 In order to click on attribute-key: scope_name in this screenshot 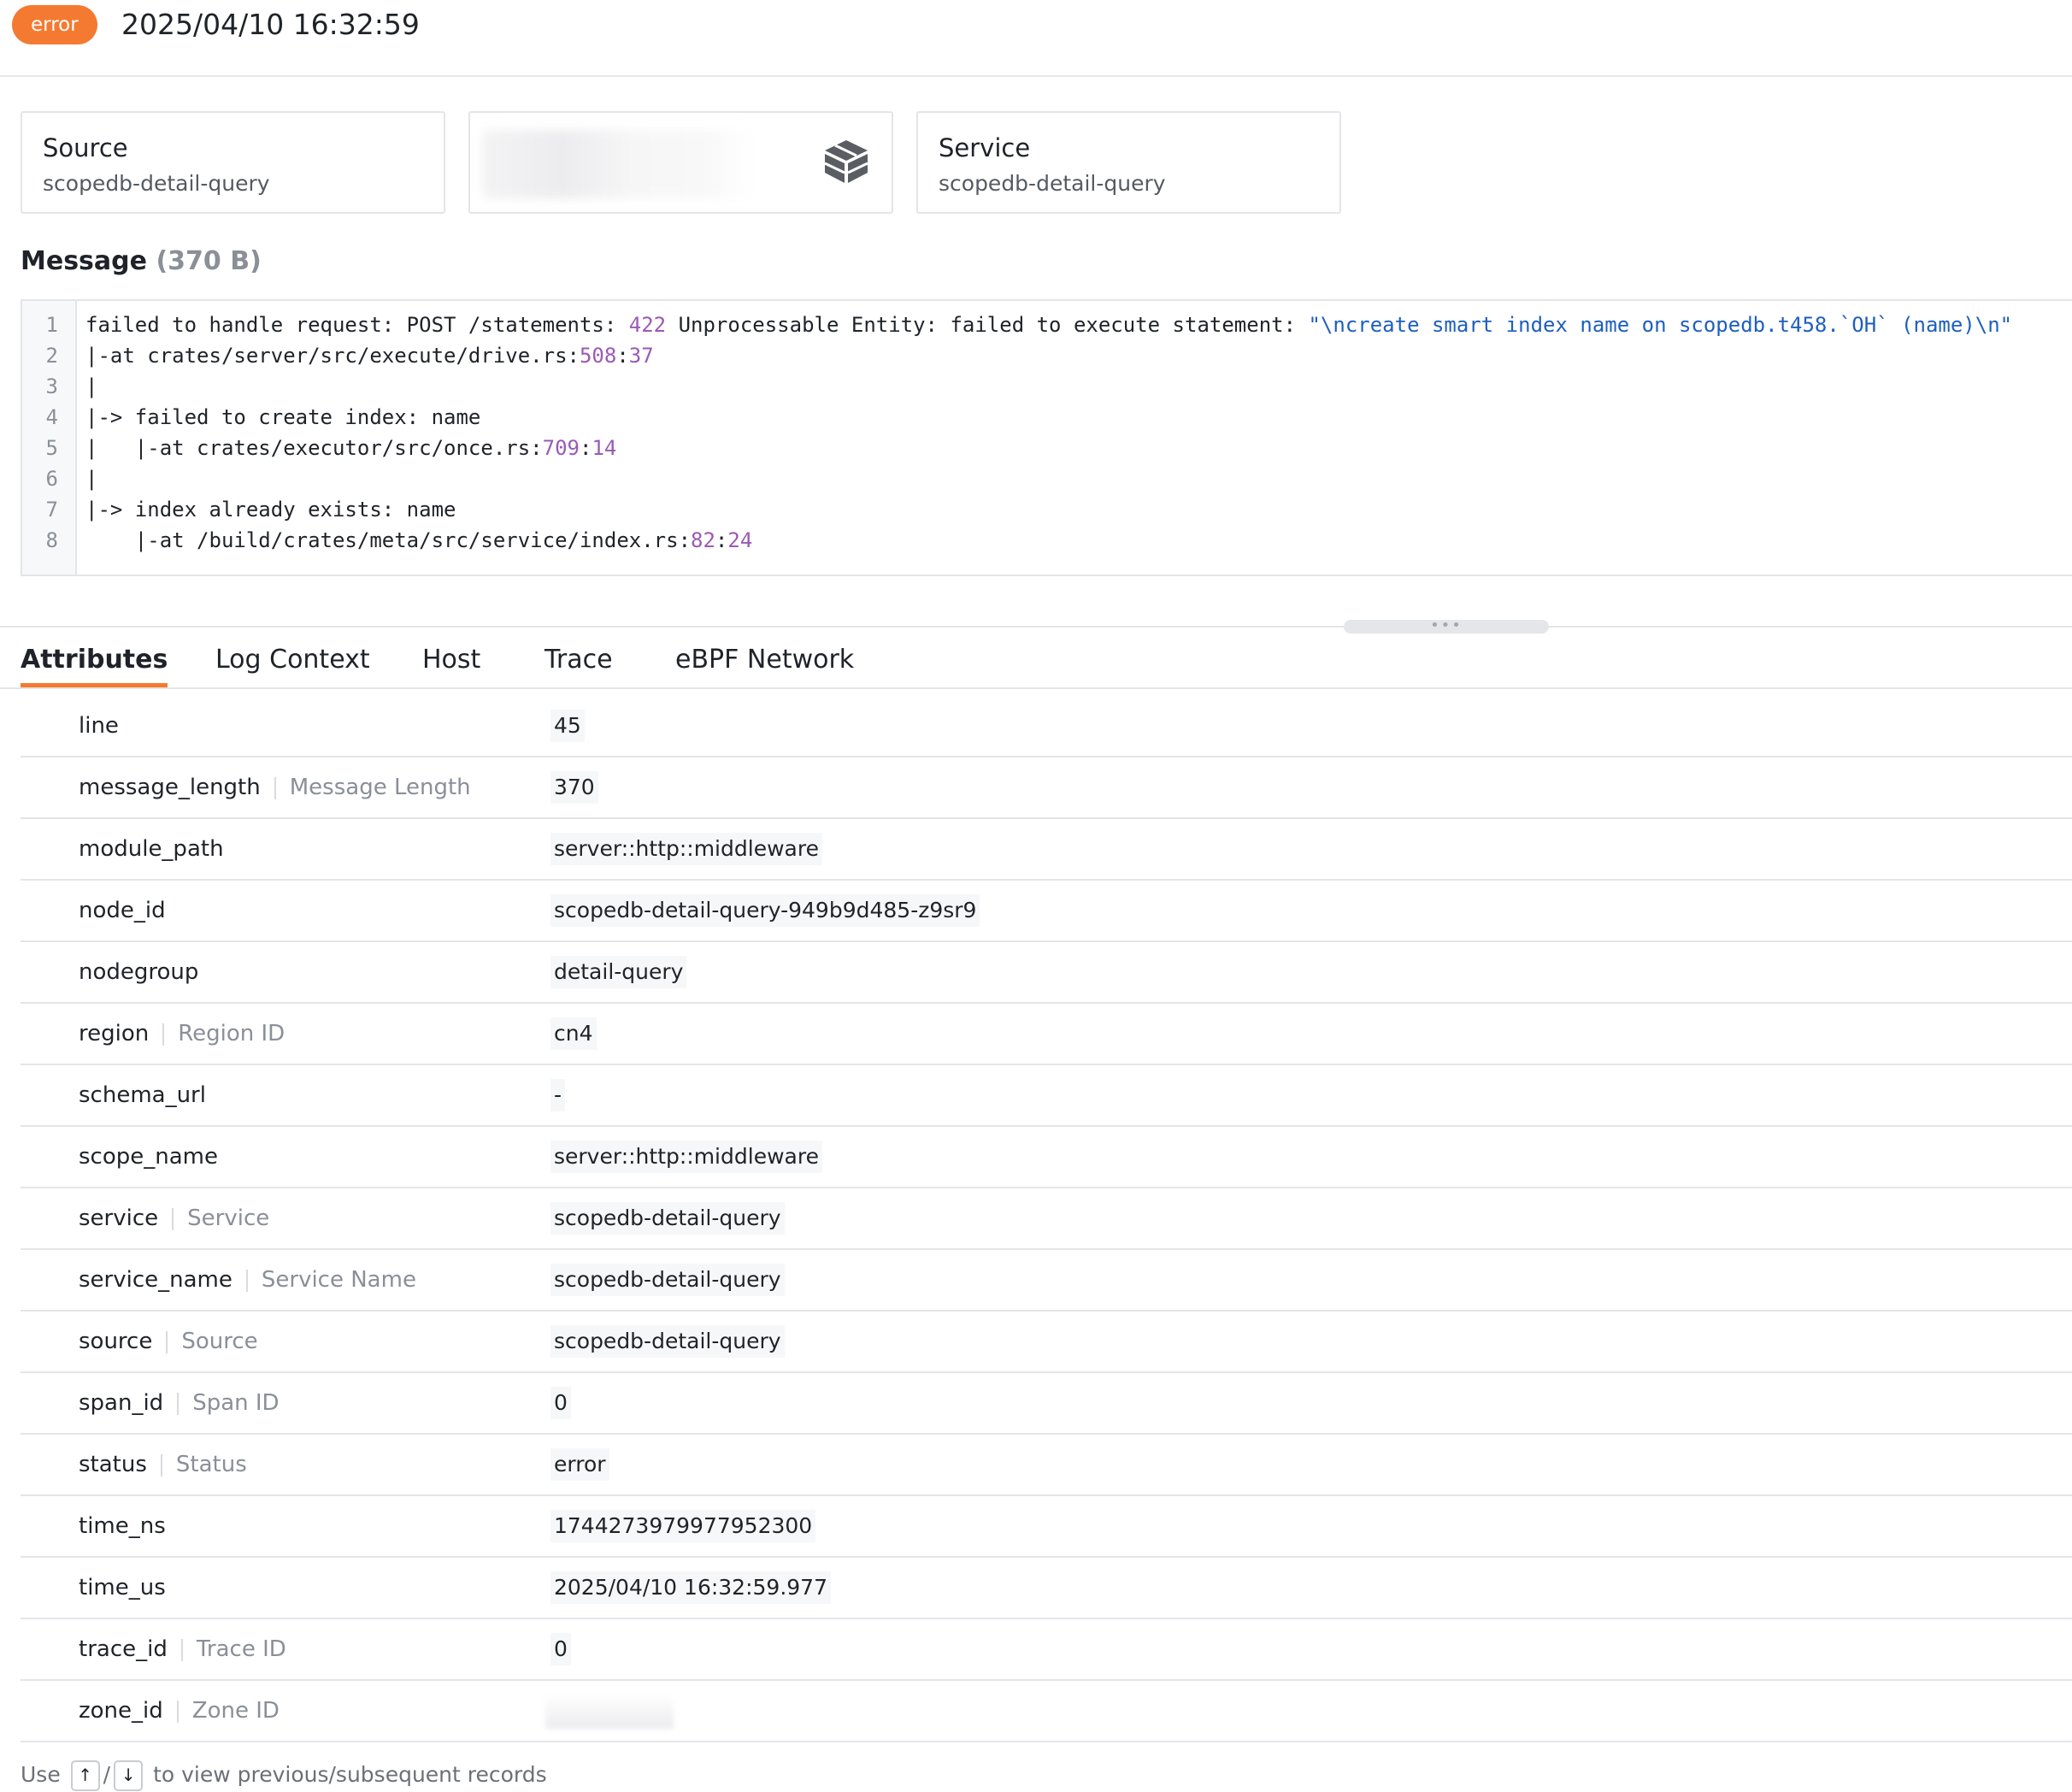, I will do `click(148, 1157)`.